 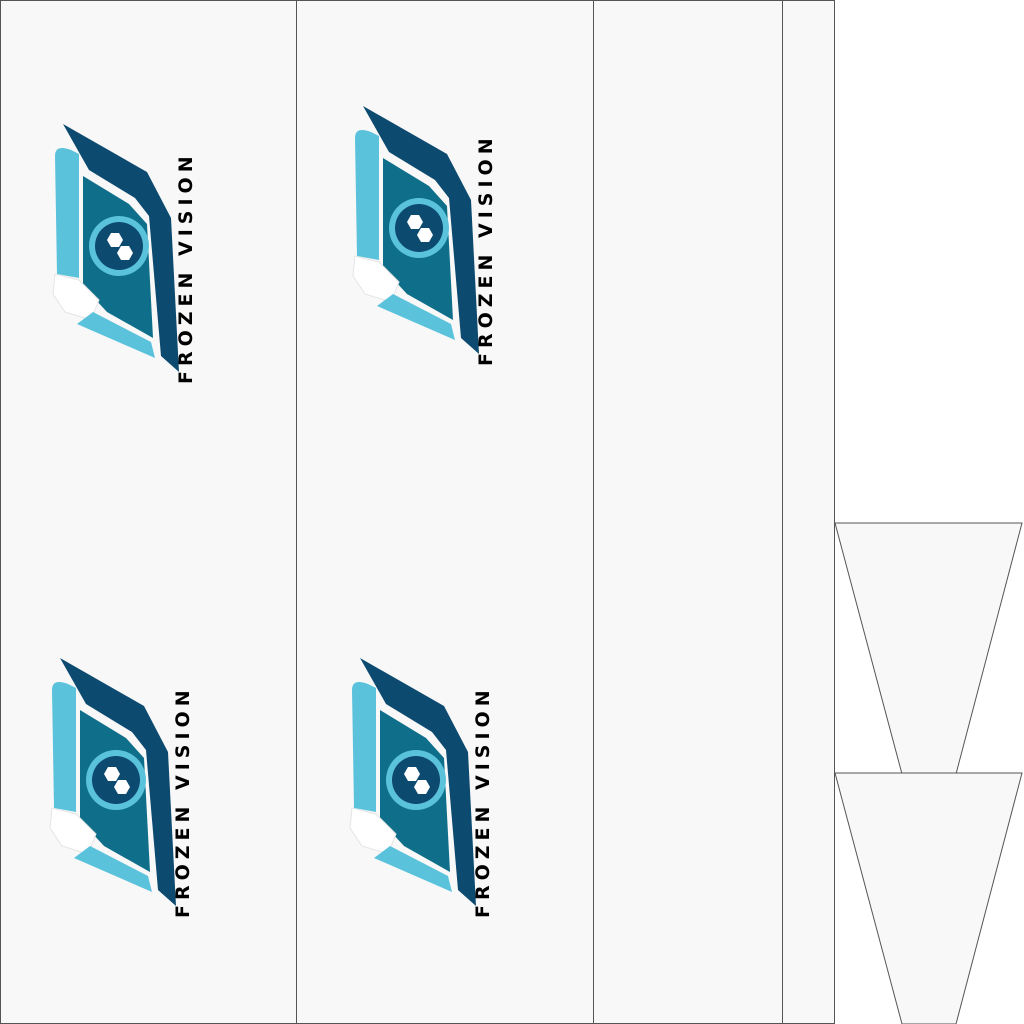 I want to click on pennant-flags, so click(x=929, y=772).